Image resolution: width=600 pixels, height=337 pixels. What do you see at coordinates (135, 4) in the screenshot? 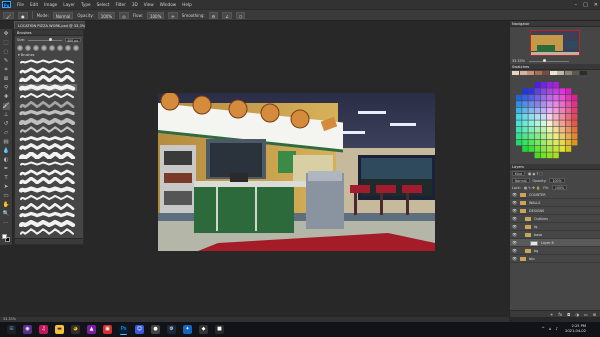
I see `menu-3d: 3D` at bounding box center [135, 4].